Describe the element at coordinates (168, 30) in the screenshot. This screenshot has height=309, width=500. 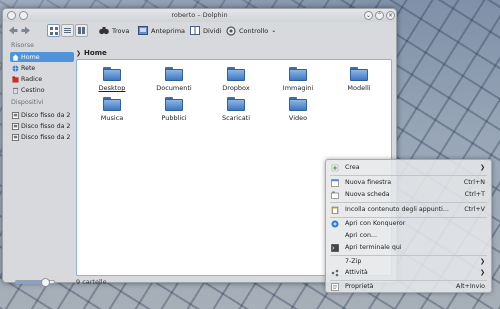
I see `preview-label: Anteprima` at that location.